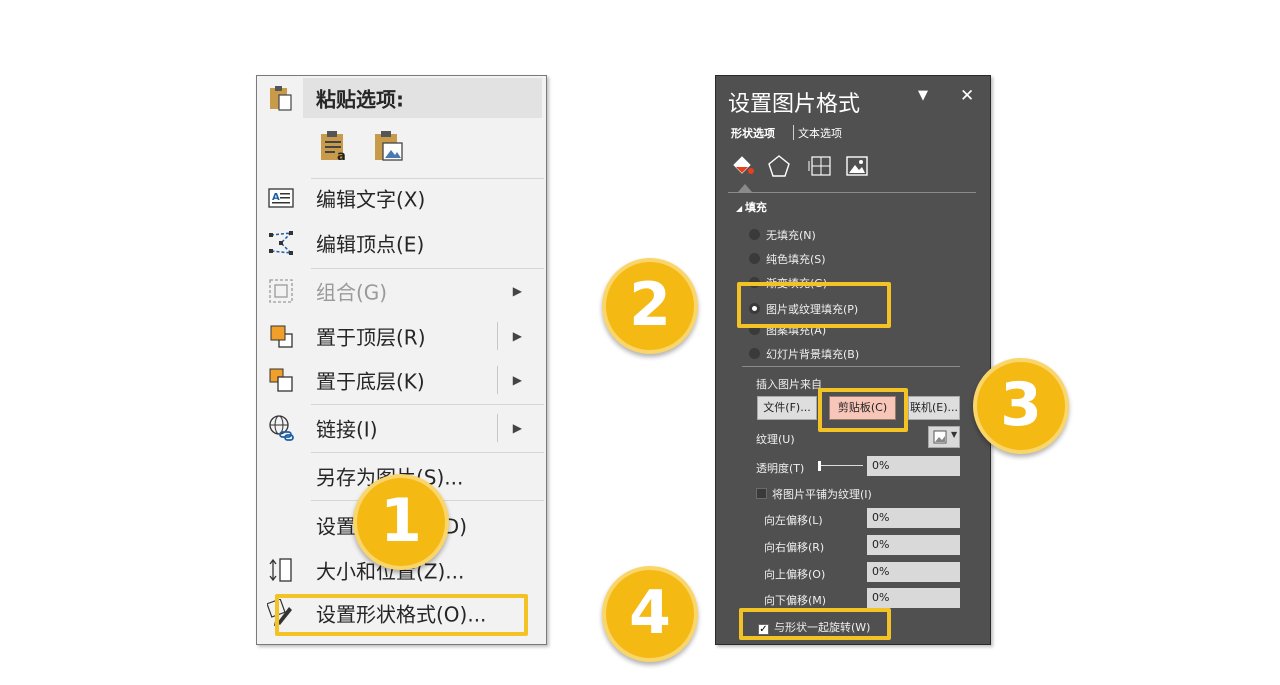  What do you see at coordinates (852, 192) in the screenshot?
I see `category-divider` at bounding box center [852, 192].